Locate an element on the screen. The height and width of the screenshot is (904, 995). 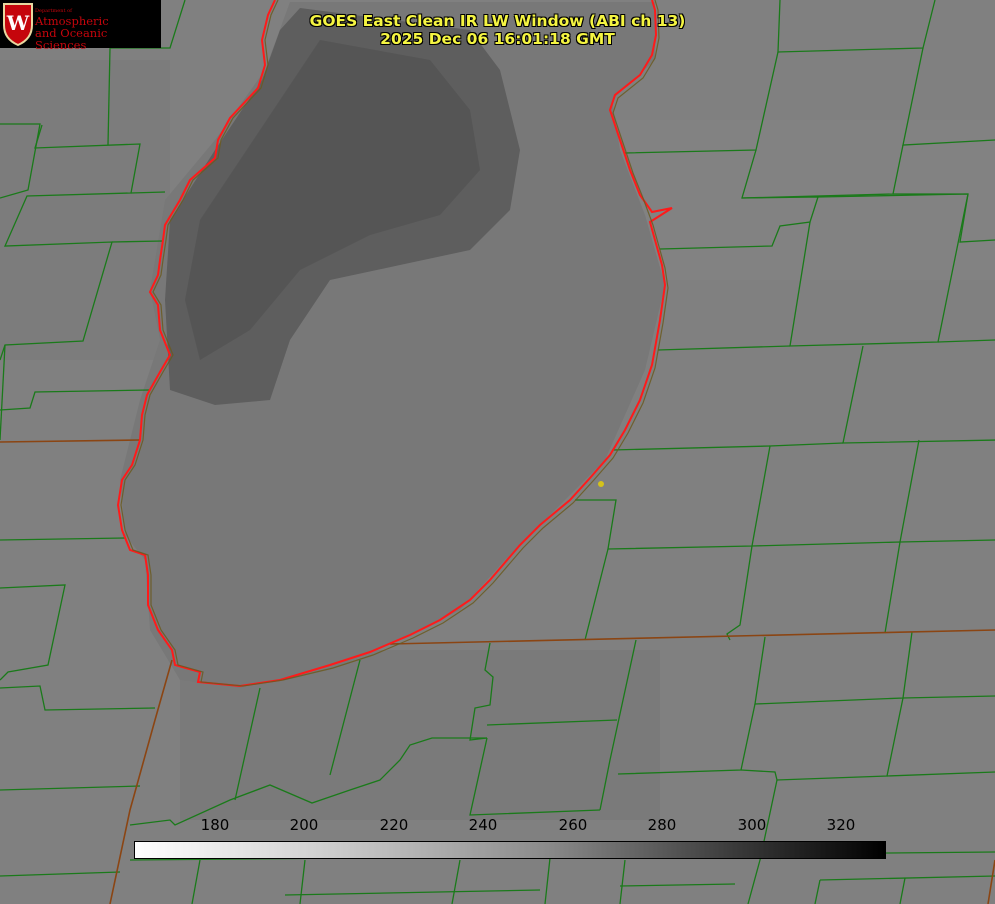
colorbar-tick: 240 is located at coordinates (483, 825).